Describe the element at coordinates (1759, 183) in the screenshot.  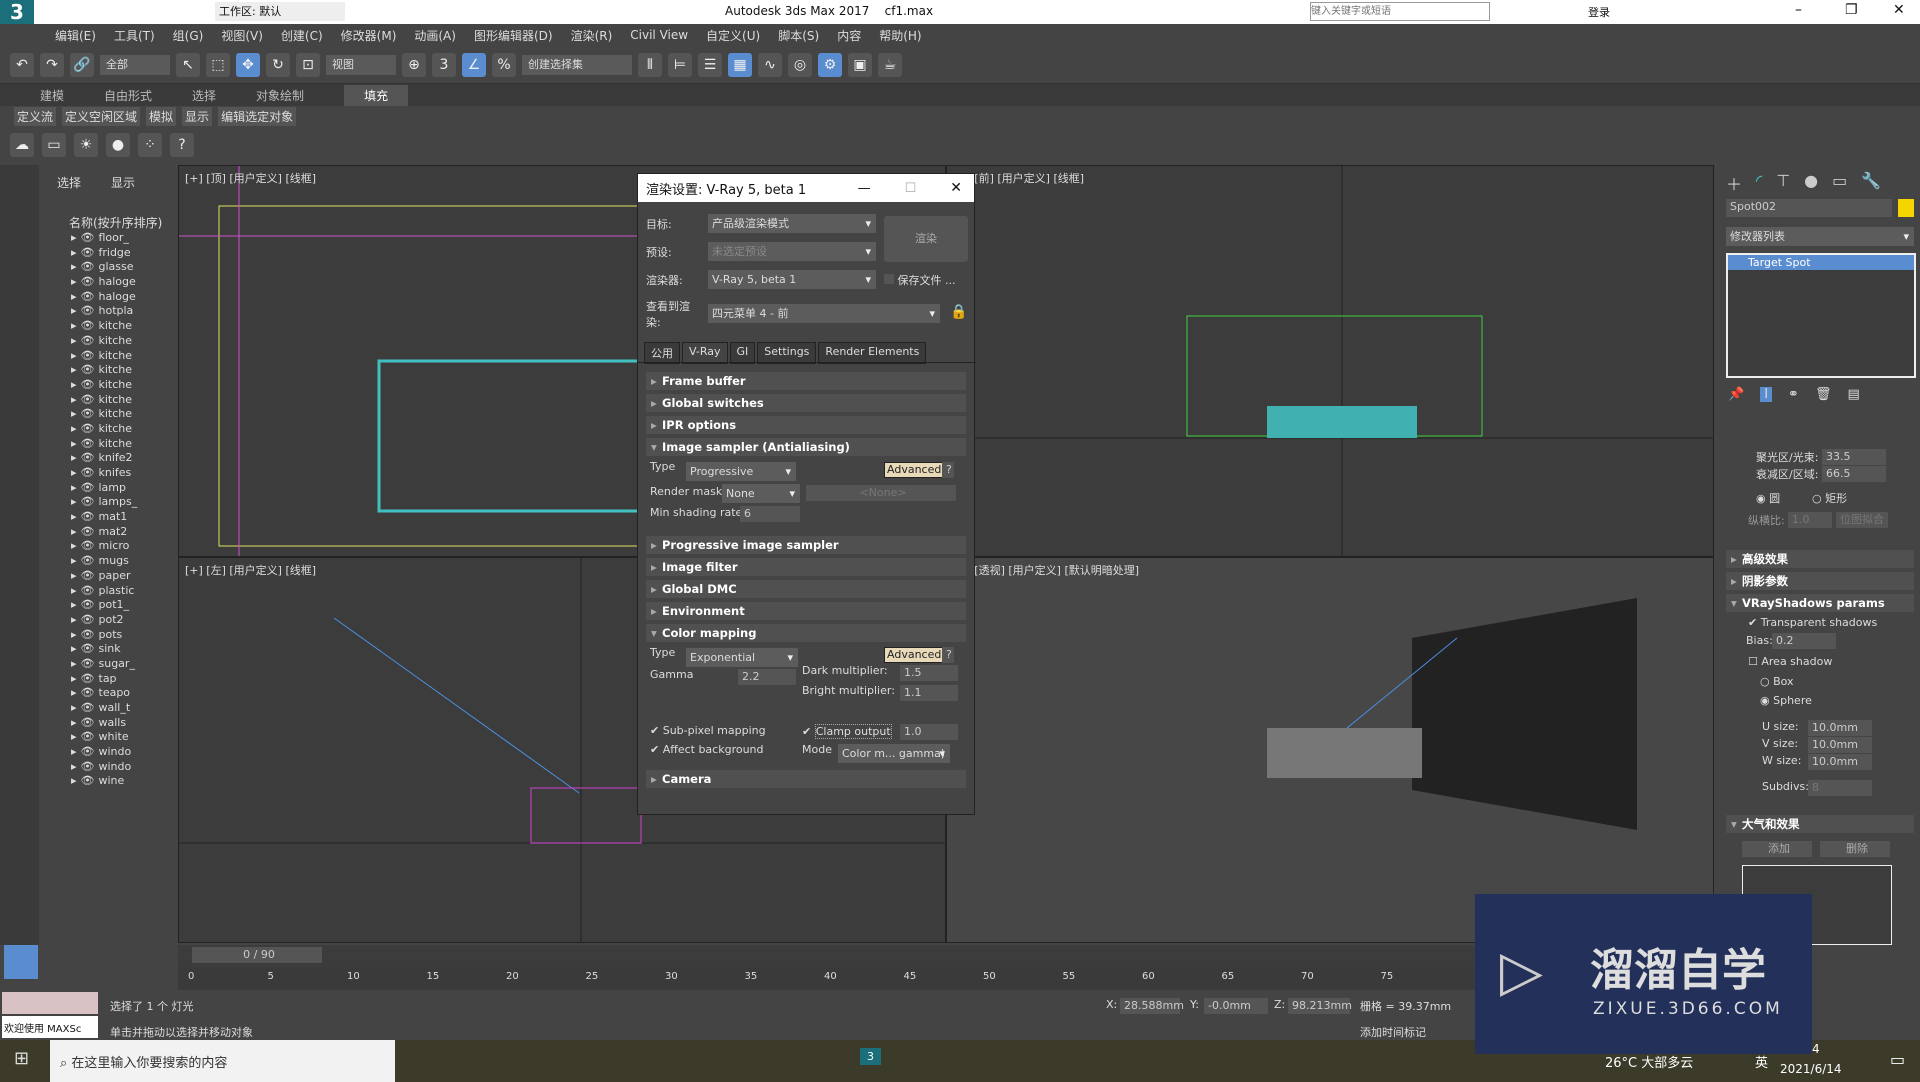
I see `modify-tab-icon: ◜` at that location.